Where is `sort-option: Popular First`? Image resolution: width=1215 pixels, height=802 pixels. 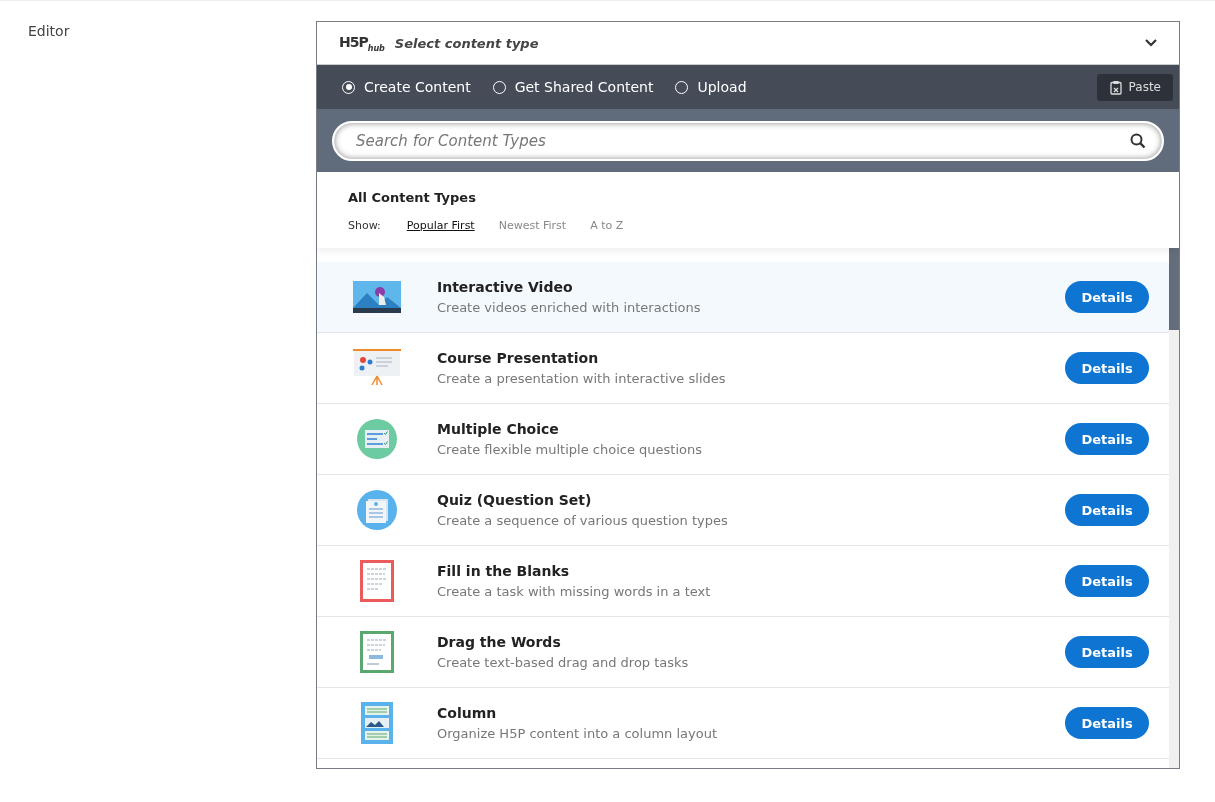 sort-option: Popular First is located at coordinates (440, 225).